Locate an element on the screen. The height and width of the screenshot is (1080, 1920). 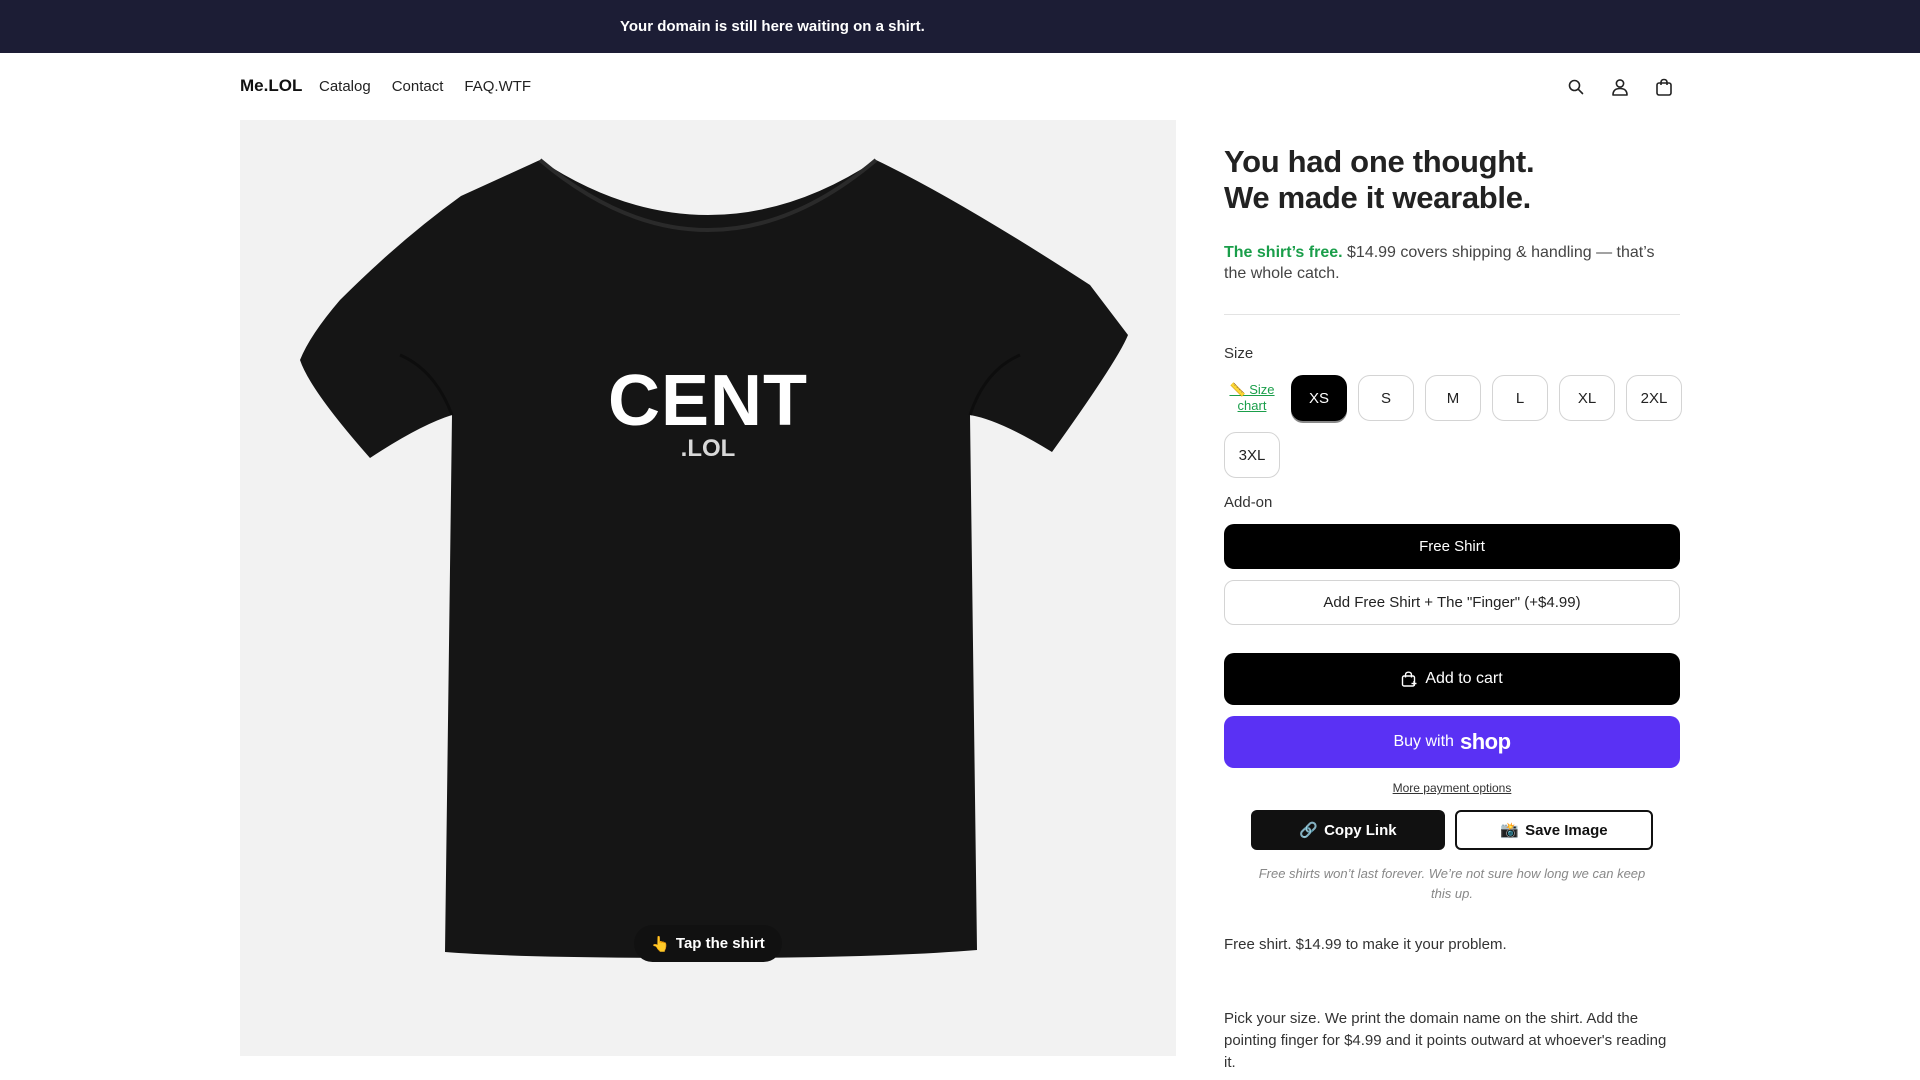
main-nav: Catalog Contact FAQ.WTF is located at coordinates (425, 86).